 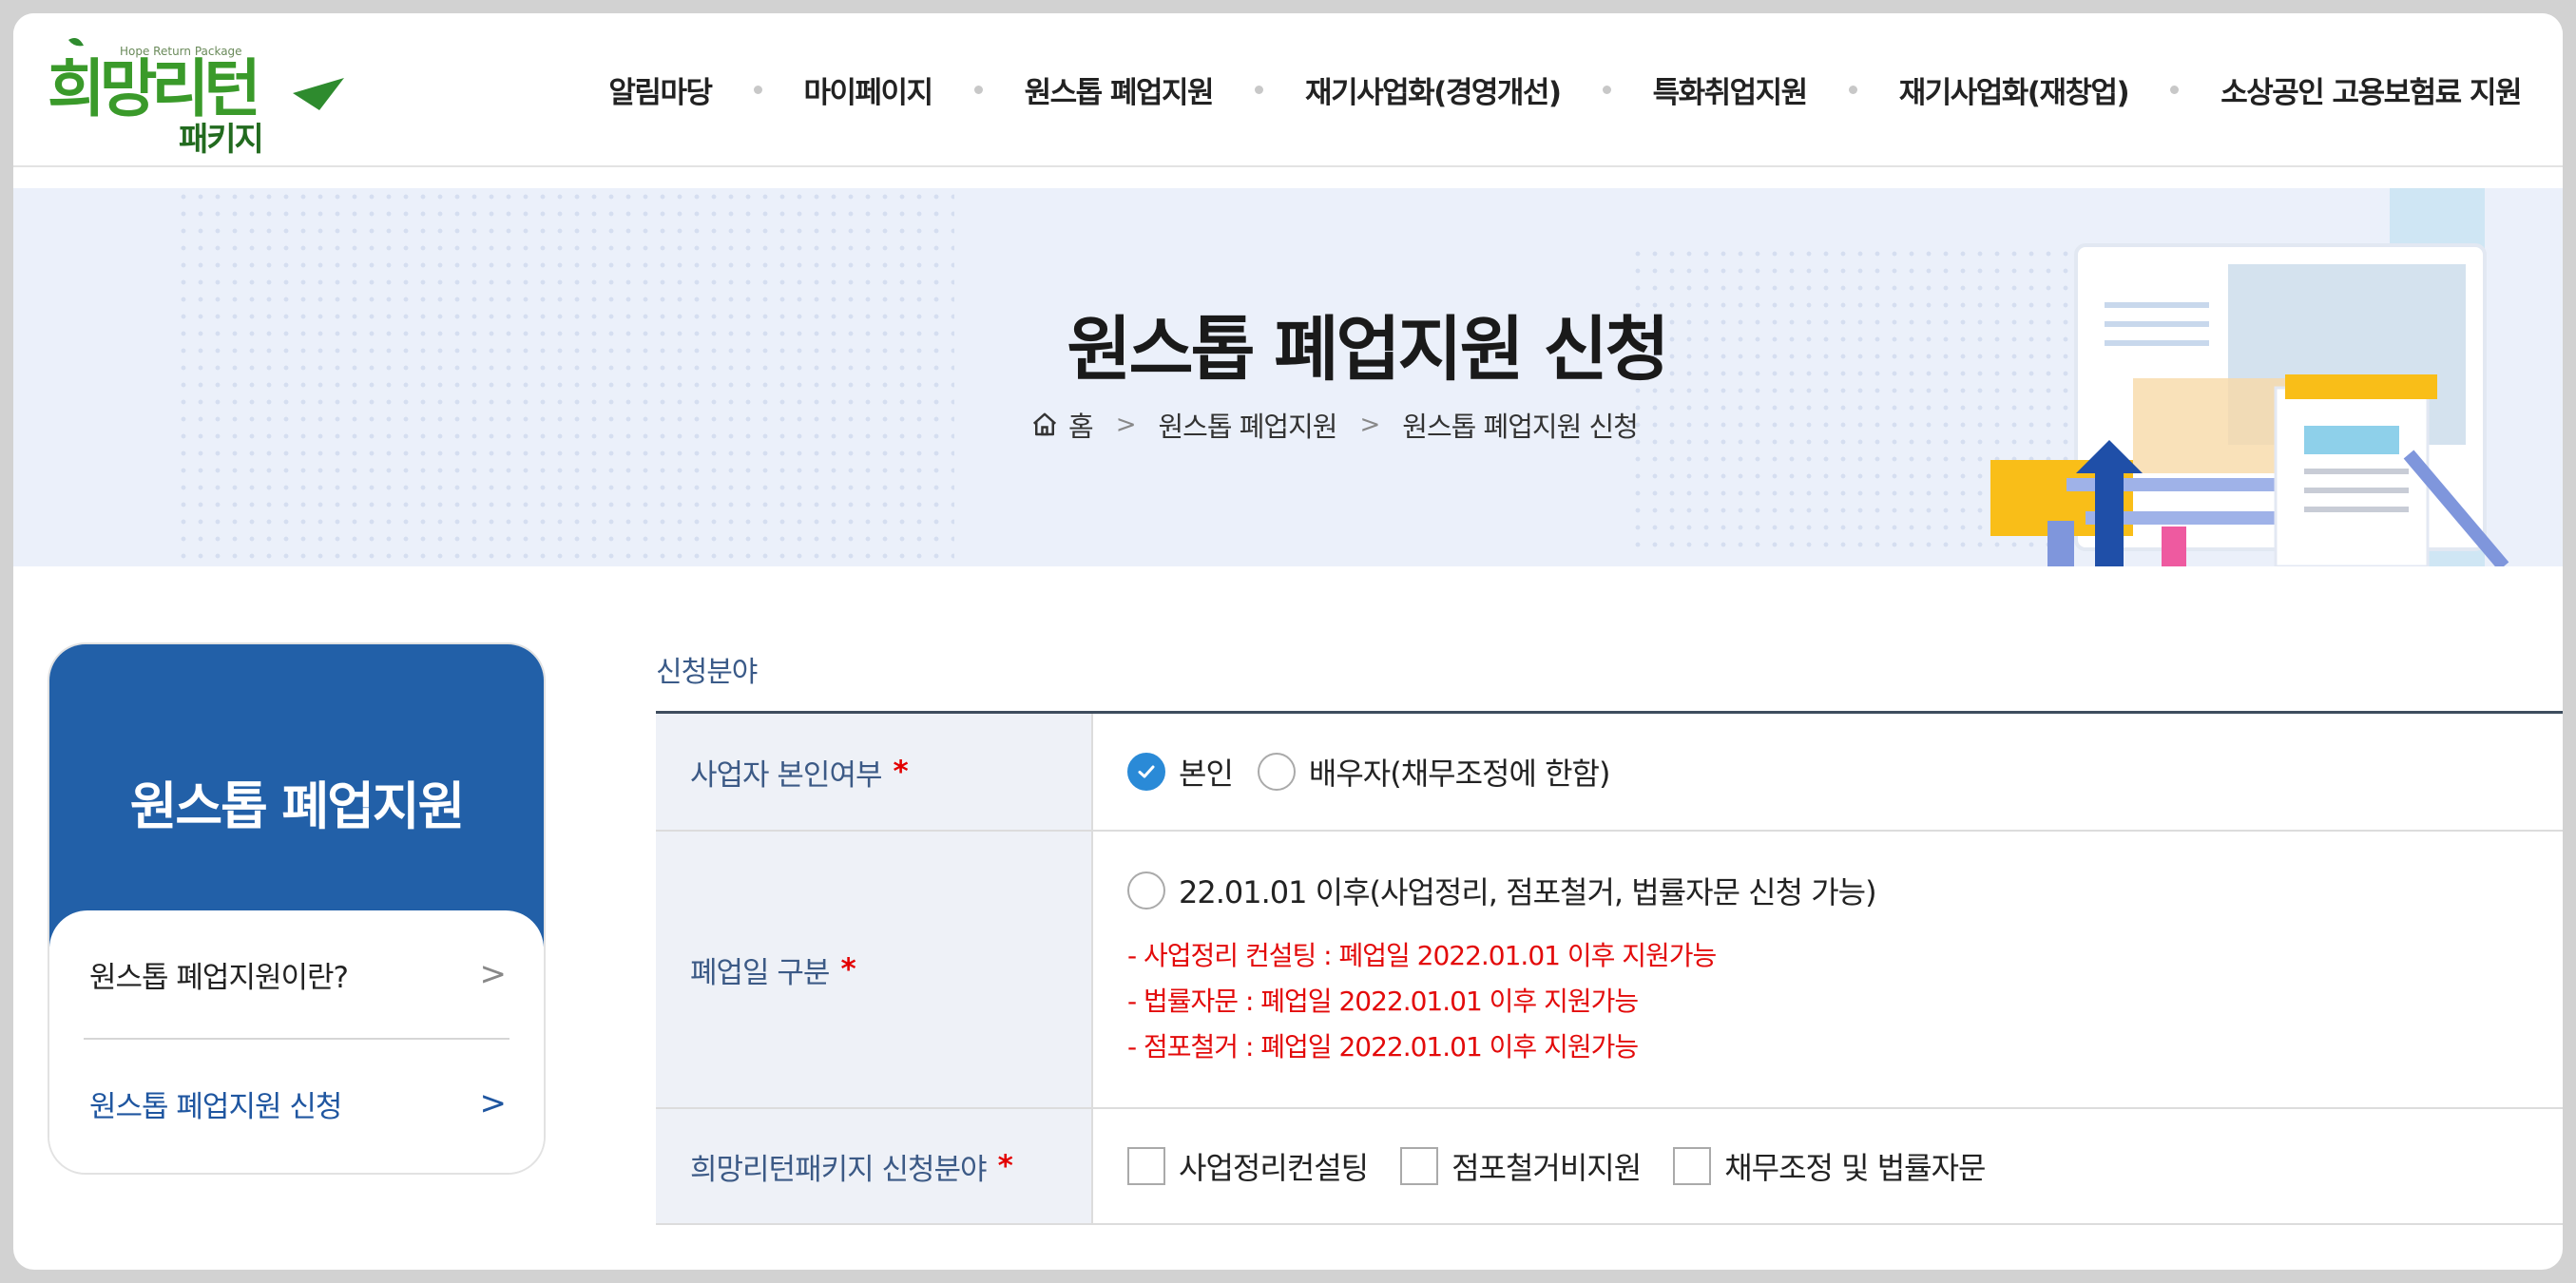 I want to click on radio-option-self: 본인, so click(x=1180, y=772).